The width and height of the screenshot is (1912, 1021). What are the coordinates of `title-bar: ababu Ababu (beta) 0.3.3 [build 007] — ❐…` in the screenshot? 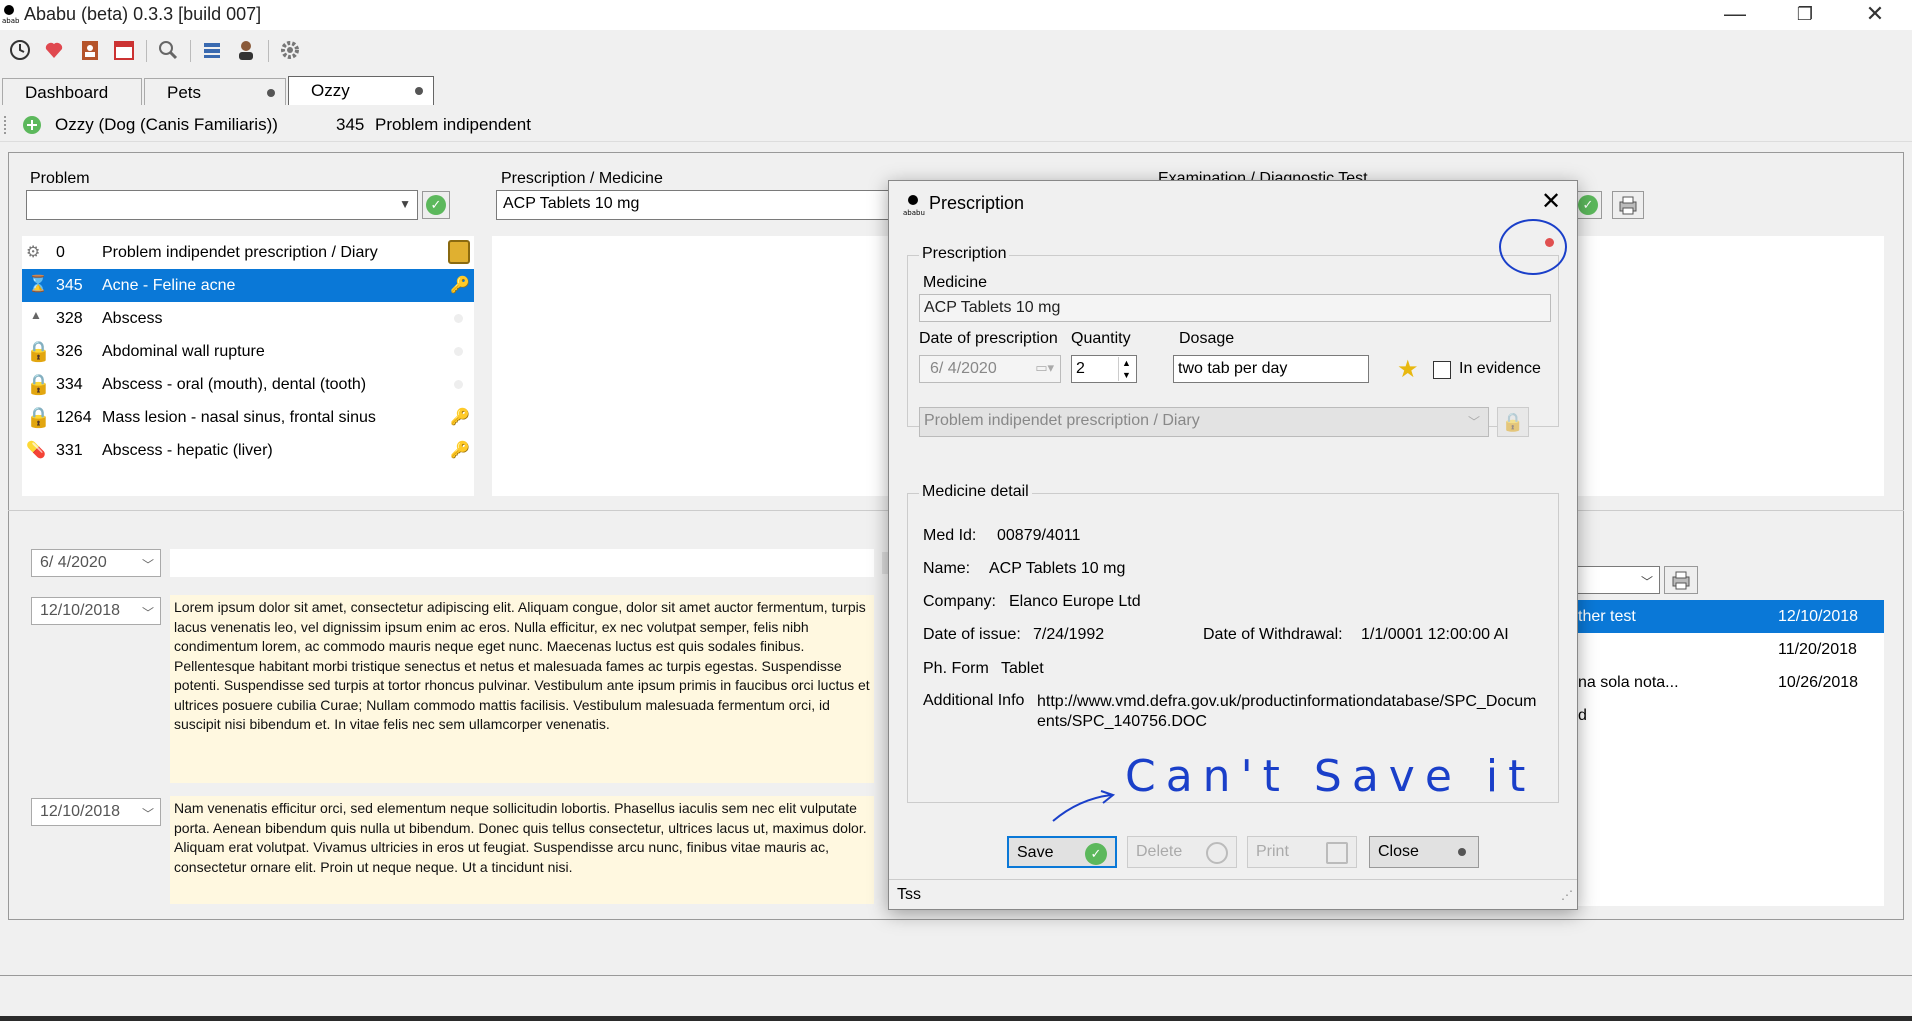 It's located at (956, 15).